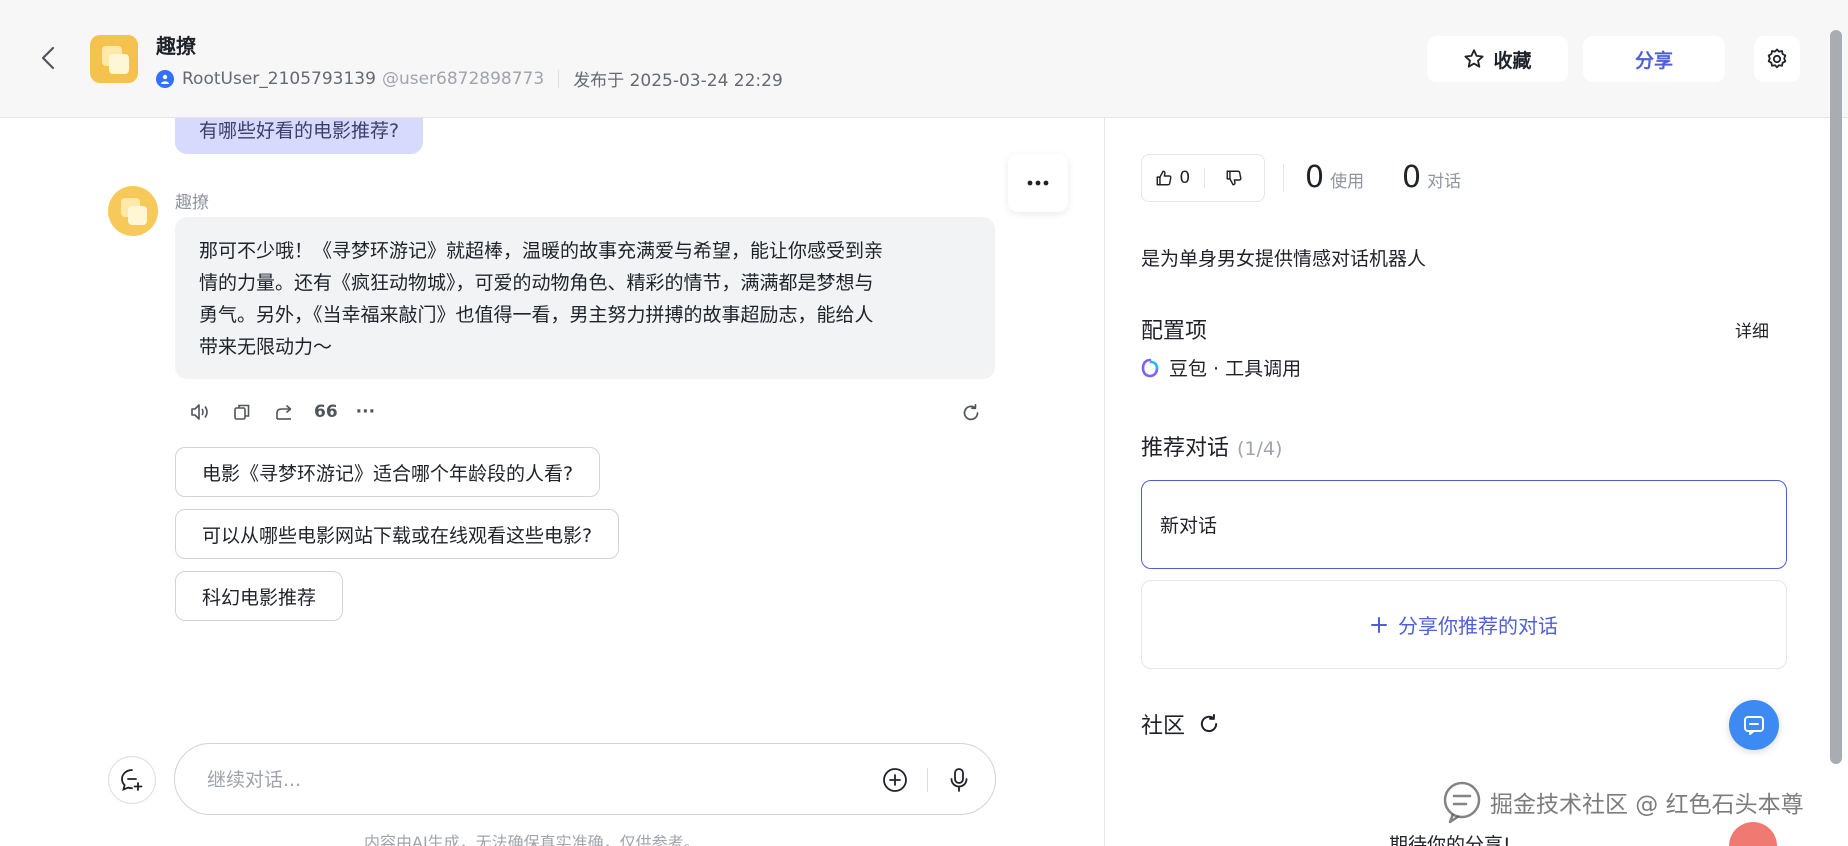 The image size is (1848, 846). I want to click on reply-sender-name: 趣撩, so click(192, 203).